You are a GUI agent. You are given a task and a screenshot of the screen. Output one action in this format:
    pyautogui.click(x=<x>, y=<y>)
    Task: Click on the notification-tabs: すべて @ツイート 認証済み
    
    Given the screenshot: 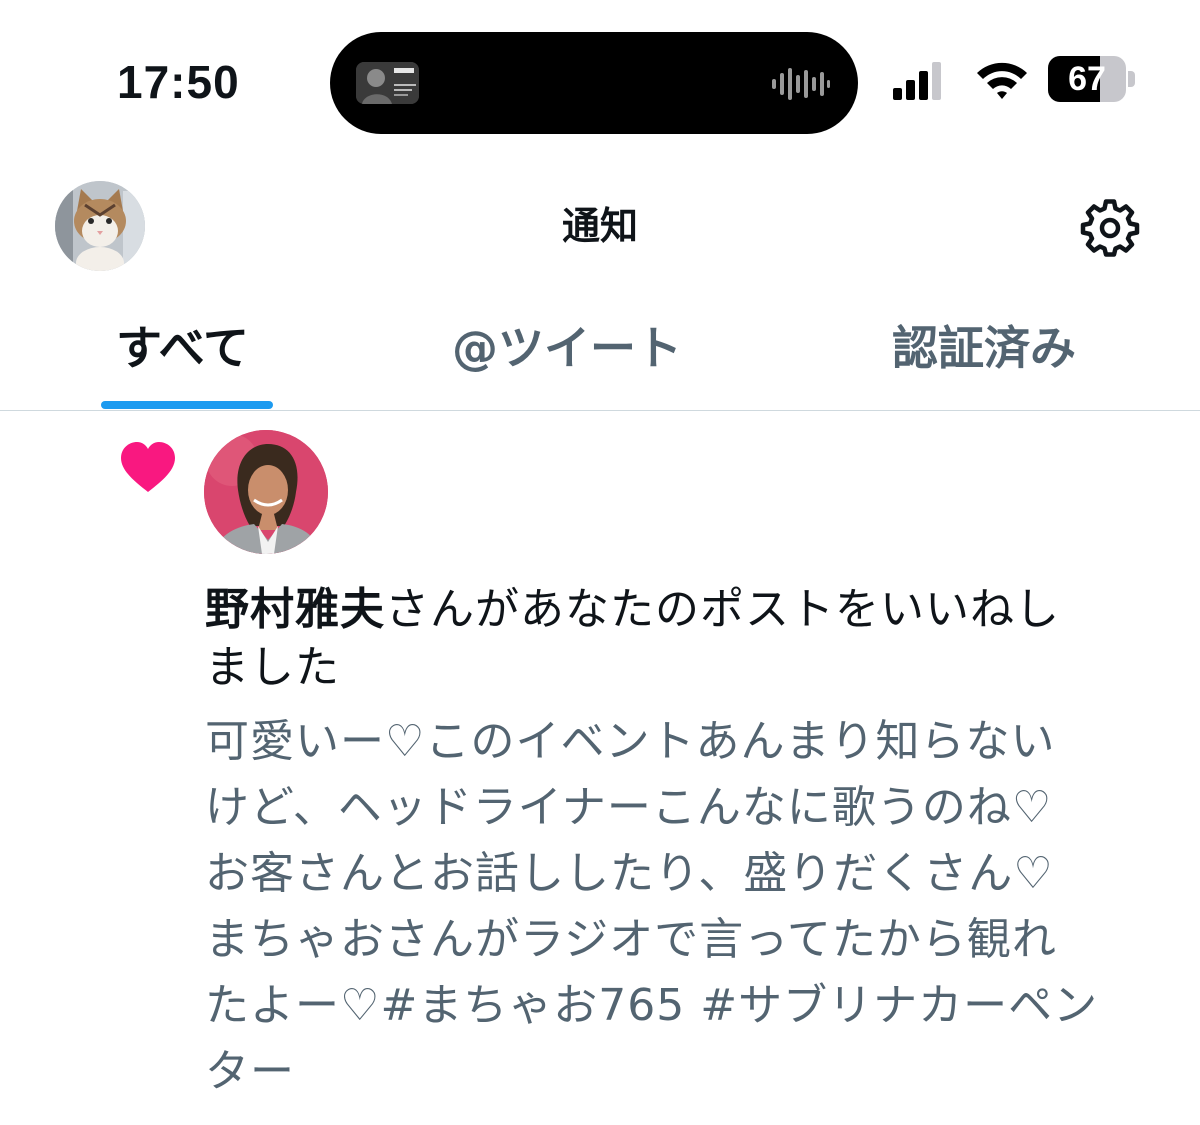 What is the action you would take?
    pyautogui.click(x=600, y=355)
    